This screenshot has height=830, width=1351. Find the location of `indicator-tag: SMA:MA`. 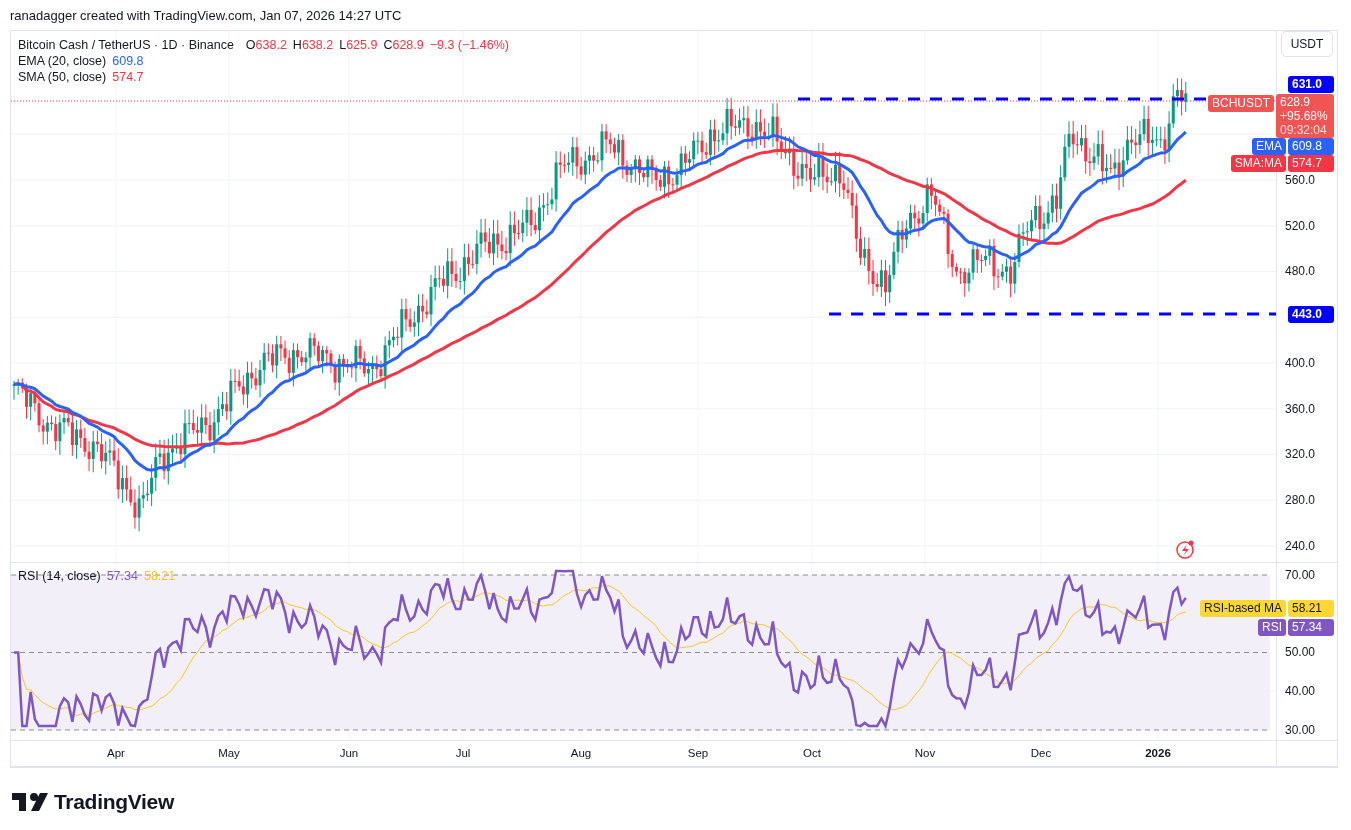

indicator-tag: SMA:MA is located at coordinates (1258, 163).